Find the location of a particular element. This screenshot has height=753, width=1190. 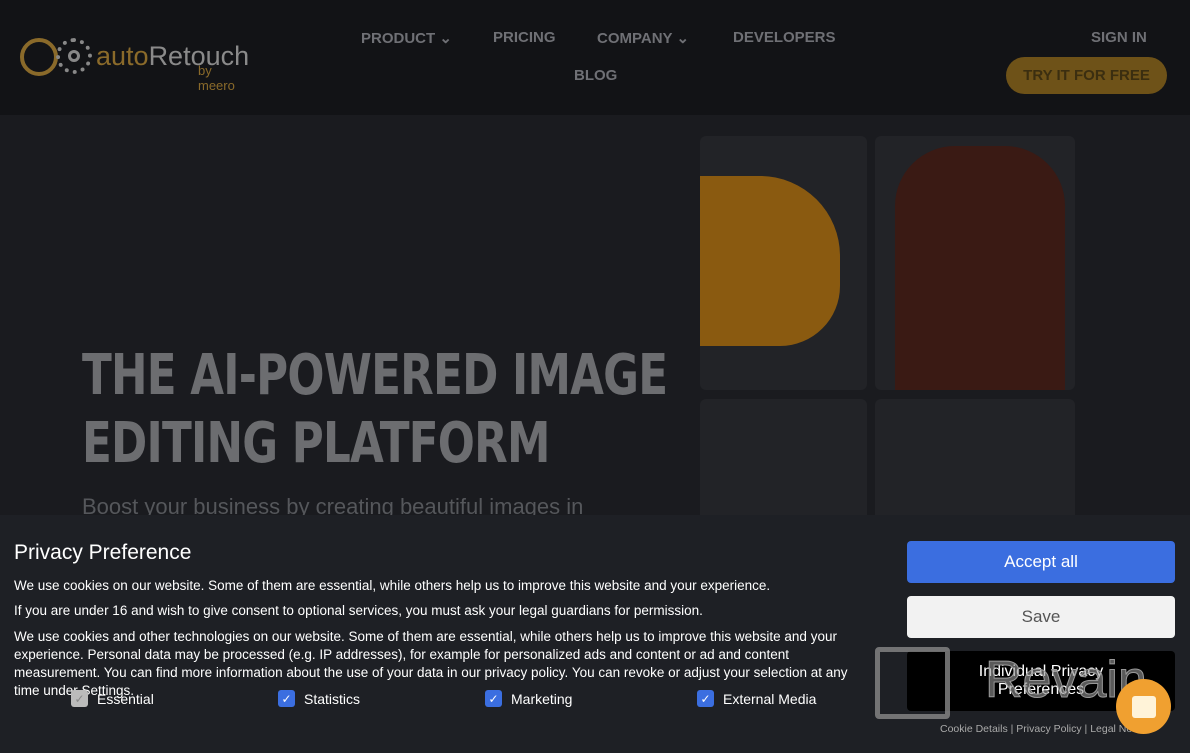

nav-pricing: PRICING is located at coordinates (524, 37).